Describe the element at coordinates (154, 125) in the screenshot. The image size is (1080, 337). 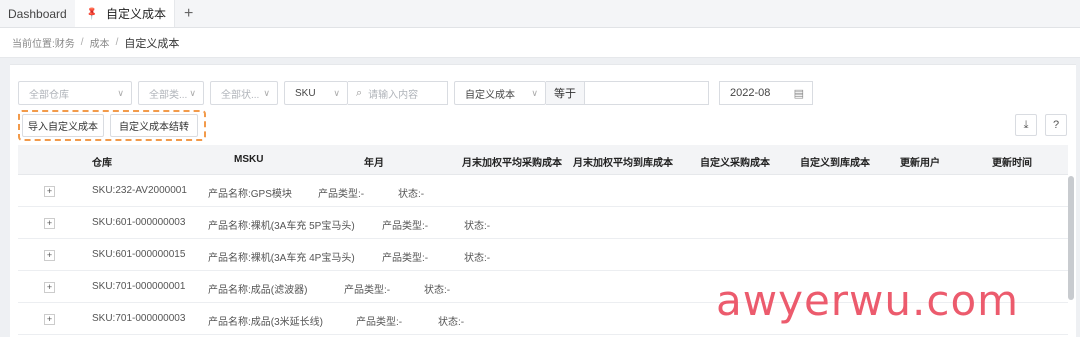
I see `carryover-custom-cost-button: 自定义成本结转` at that location.